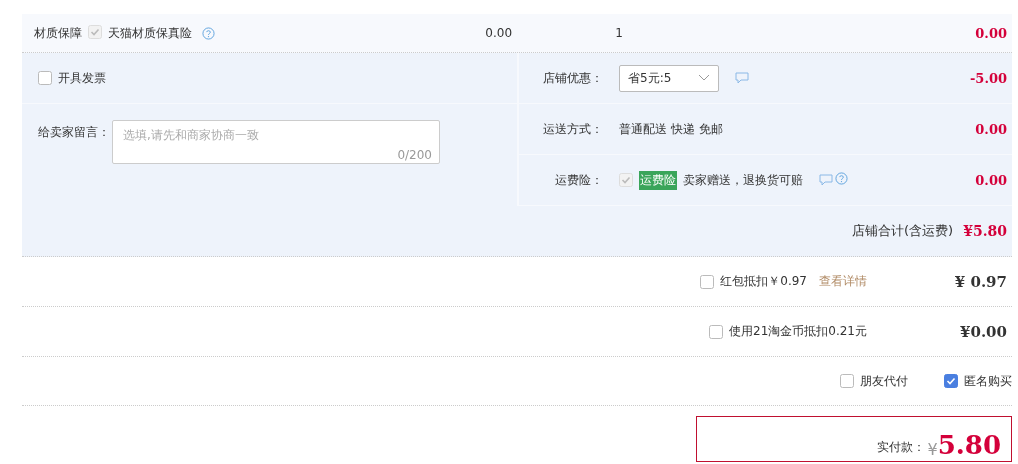 The height and width of the screenshot is (464, 1018). I want to click on option-label: 朋友代付, so click(884, 381).